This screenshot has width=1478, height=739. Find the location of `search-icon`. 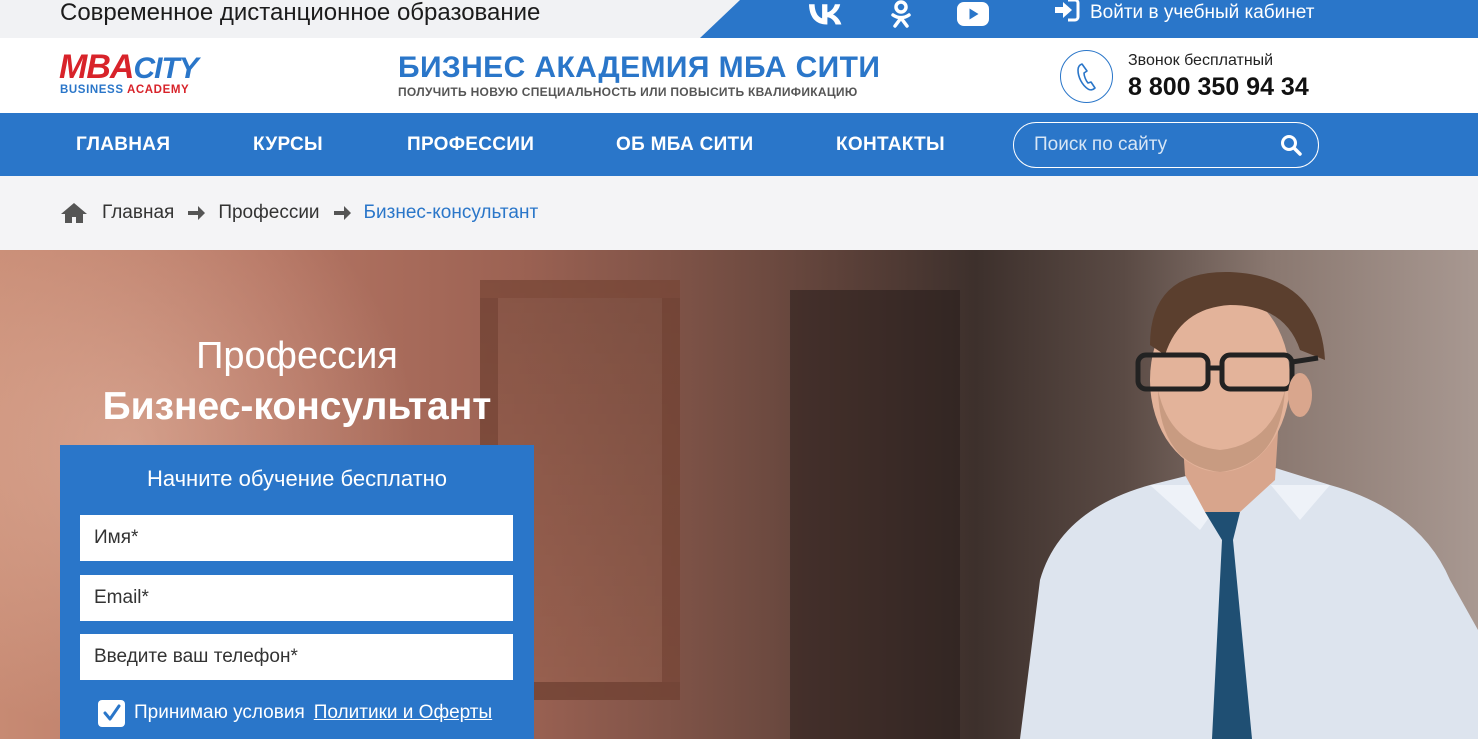

search-icon is located at coordinates (1291, 145).